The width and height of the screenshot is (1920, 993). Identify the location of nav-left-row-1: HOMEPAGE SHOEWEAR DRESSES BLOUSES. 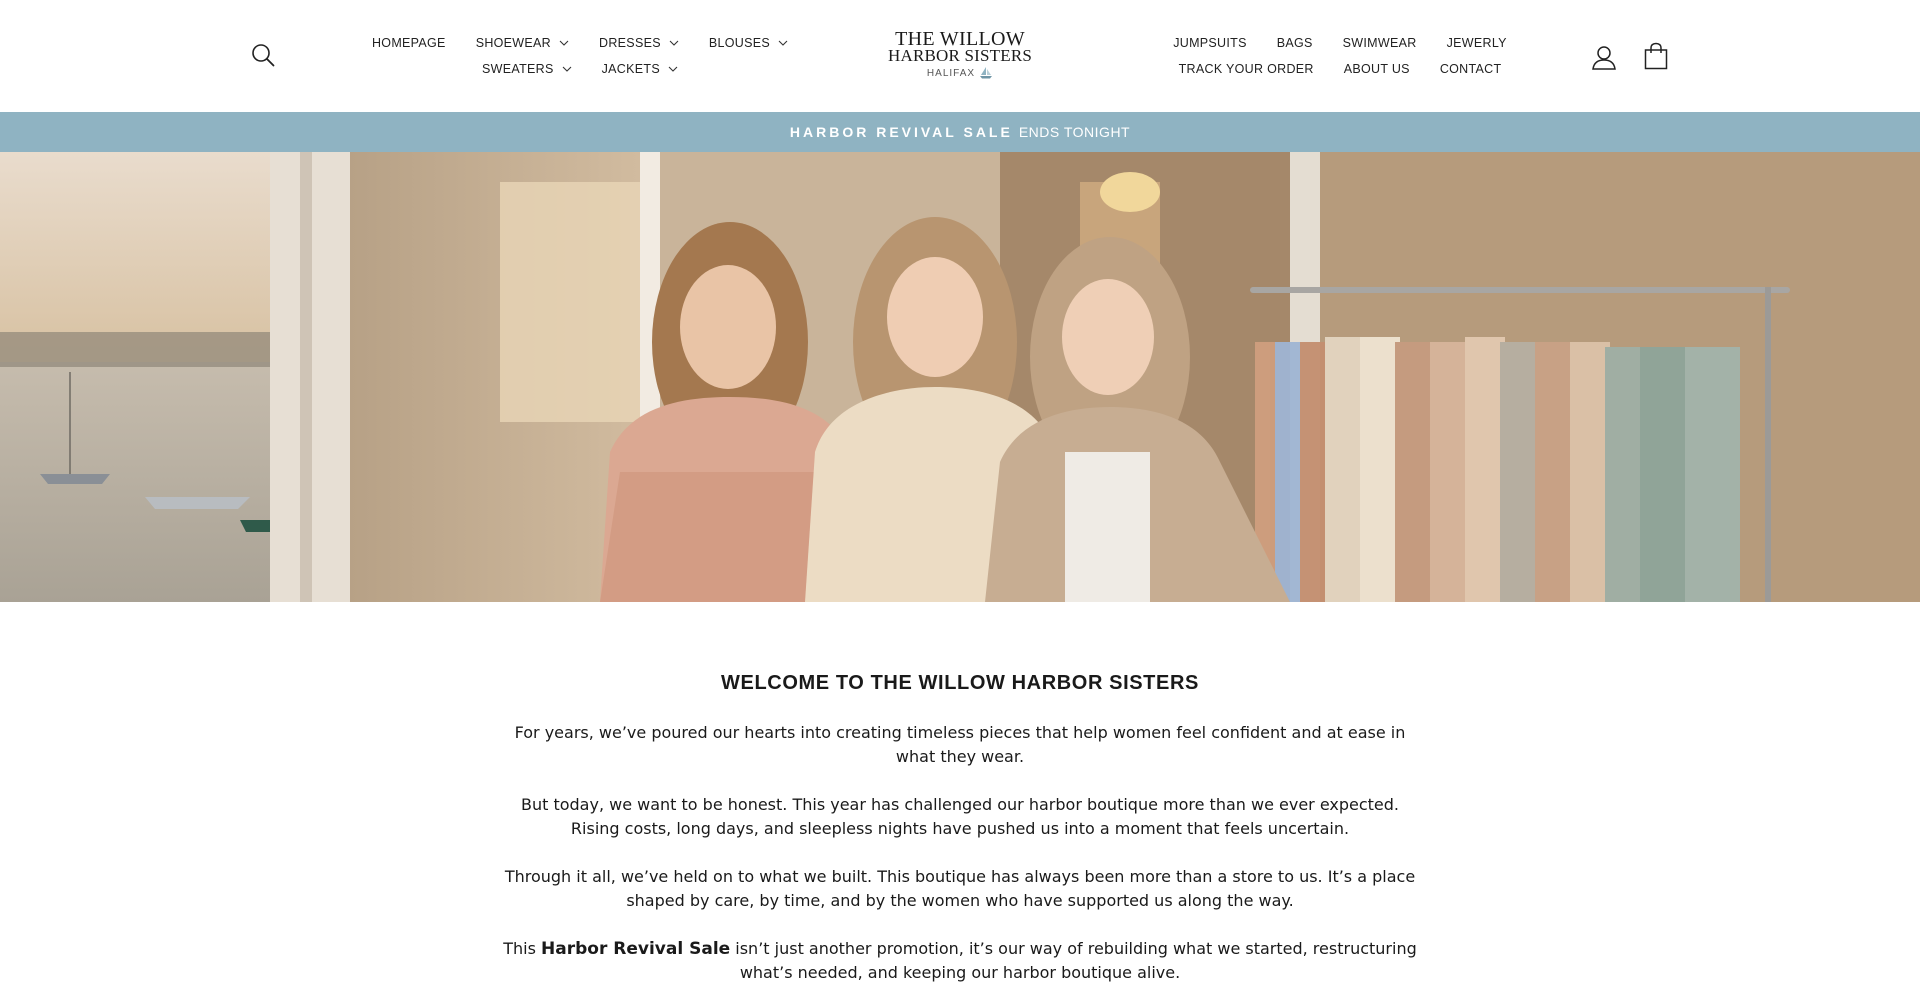
(580, 43).